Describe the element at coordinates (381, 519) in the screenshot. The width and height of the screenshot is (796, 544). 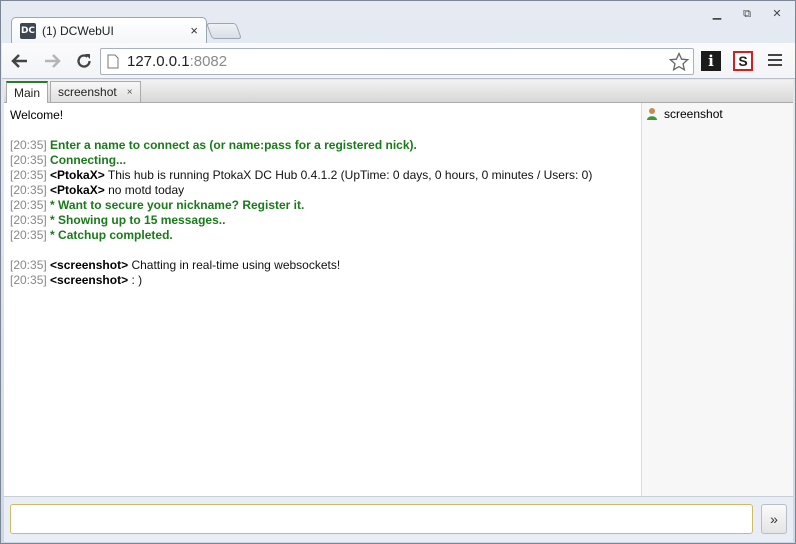
I see `chat-input` at that location.